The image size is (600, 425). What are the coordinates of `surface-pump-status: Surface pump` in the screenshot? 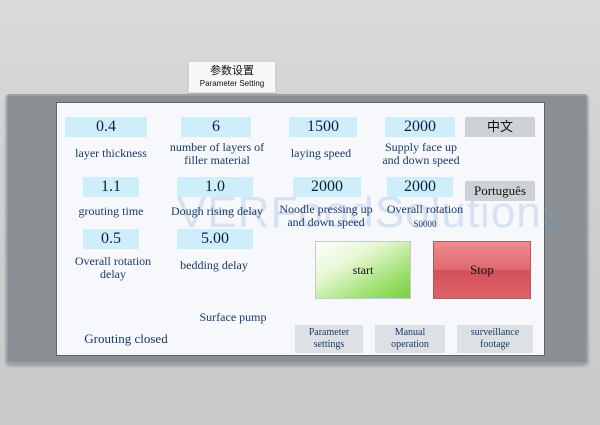 It's located at (233, 317).